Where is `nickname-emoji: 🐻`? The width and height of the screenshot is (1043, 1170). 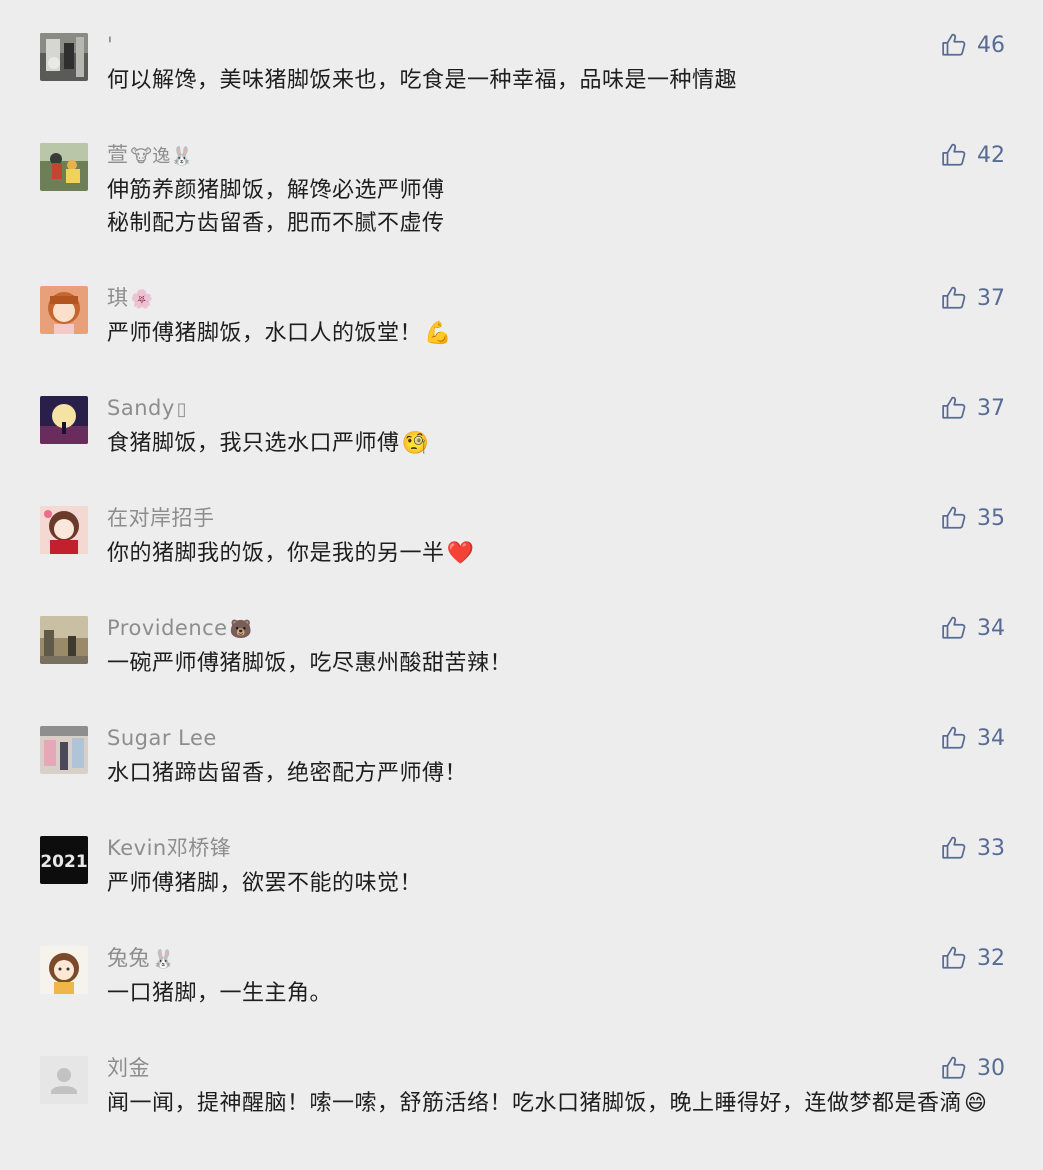 nickname-emoji: 🐻 is located at coordinates (241, 629).